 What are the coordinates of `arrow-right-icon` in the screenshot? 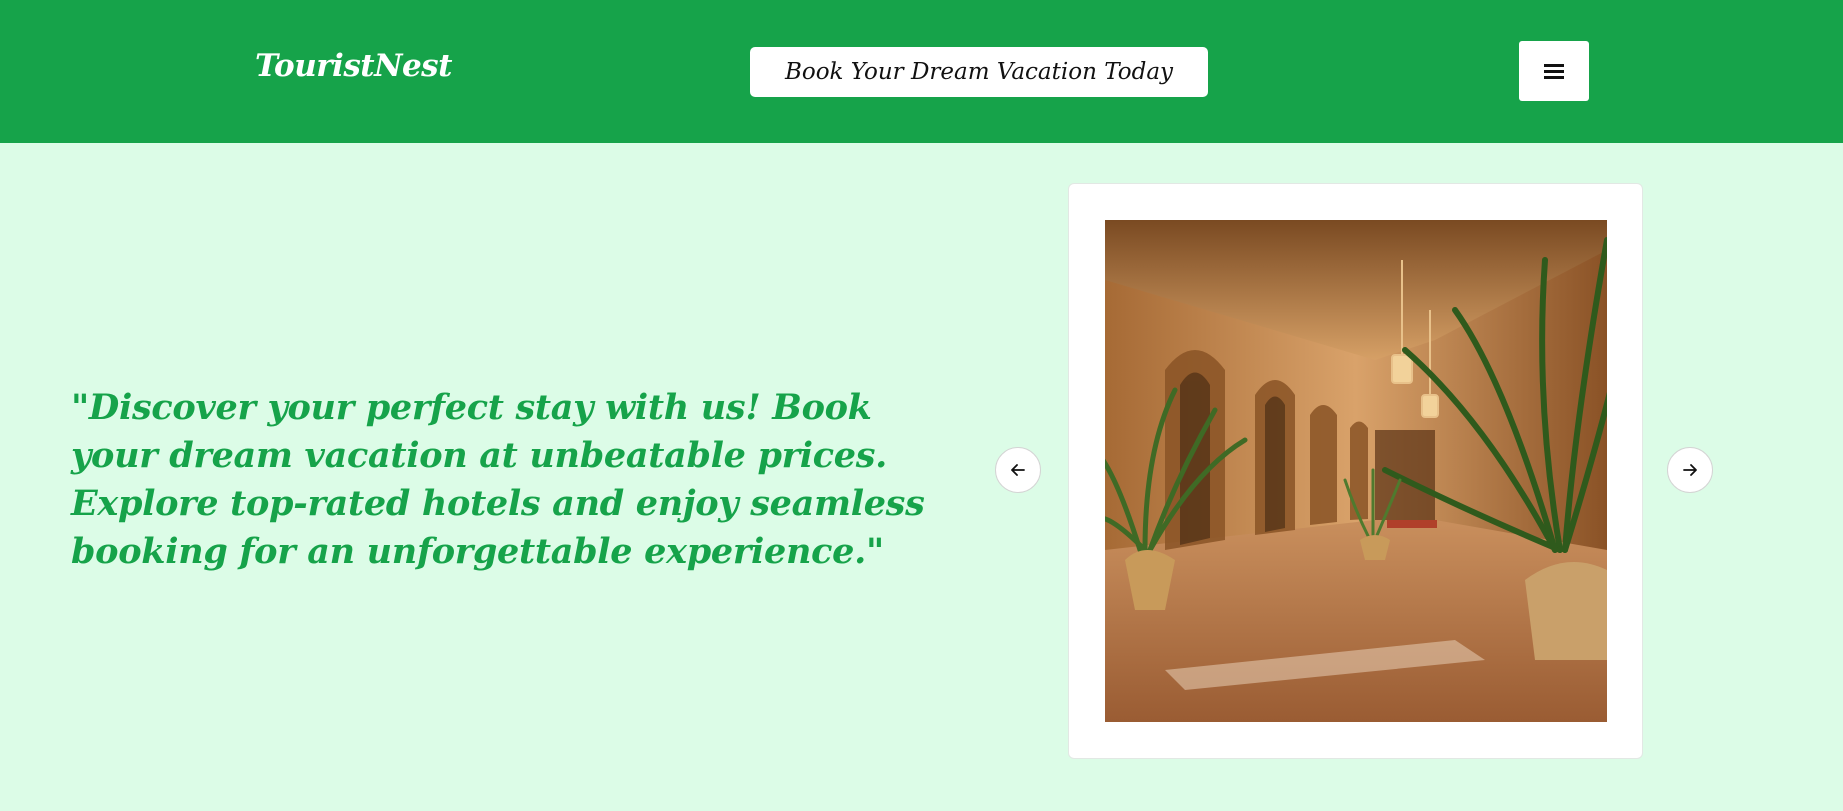 It's located at (1690, 470).